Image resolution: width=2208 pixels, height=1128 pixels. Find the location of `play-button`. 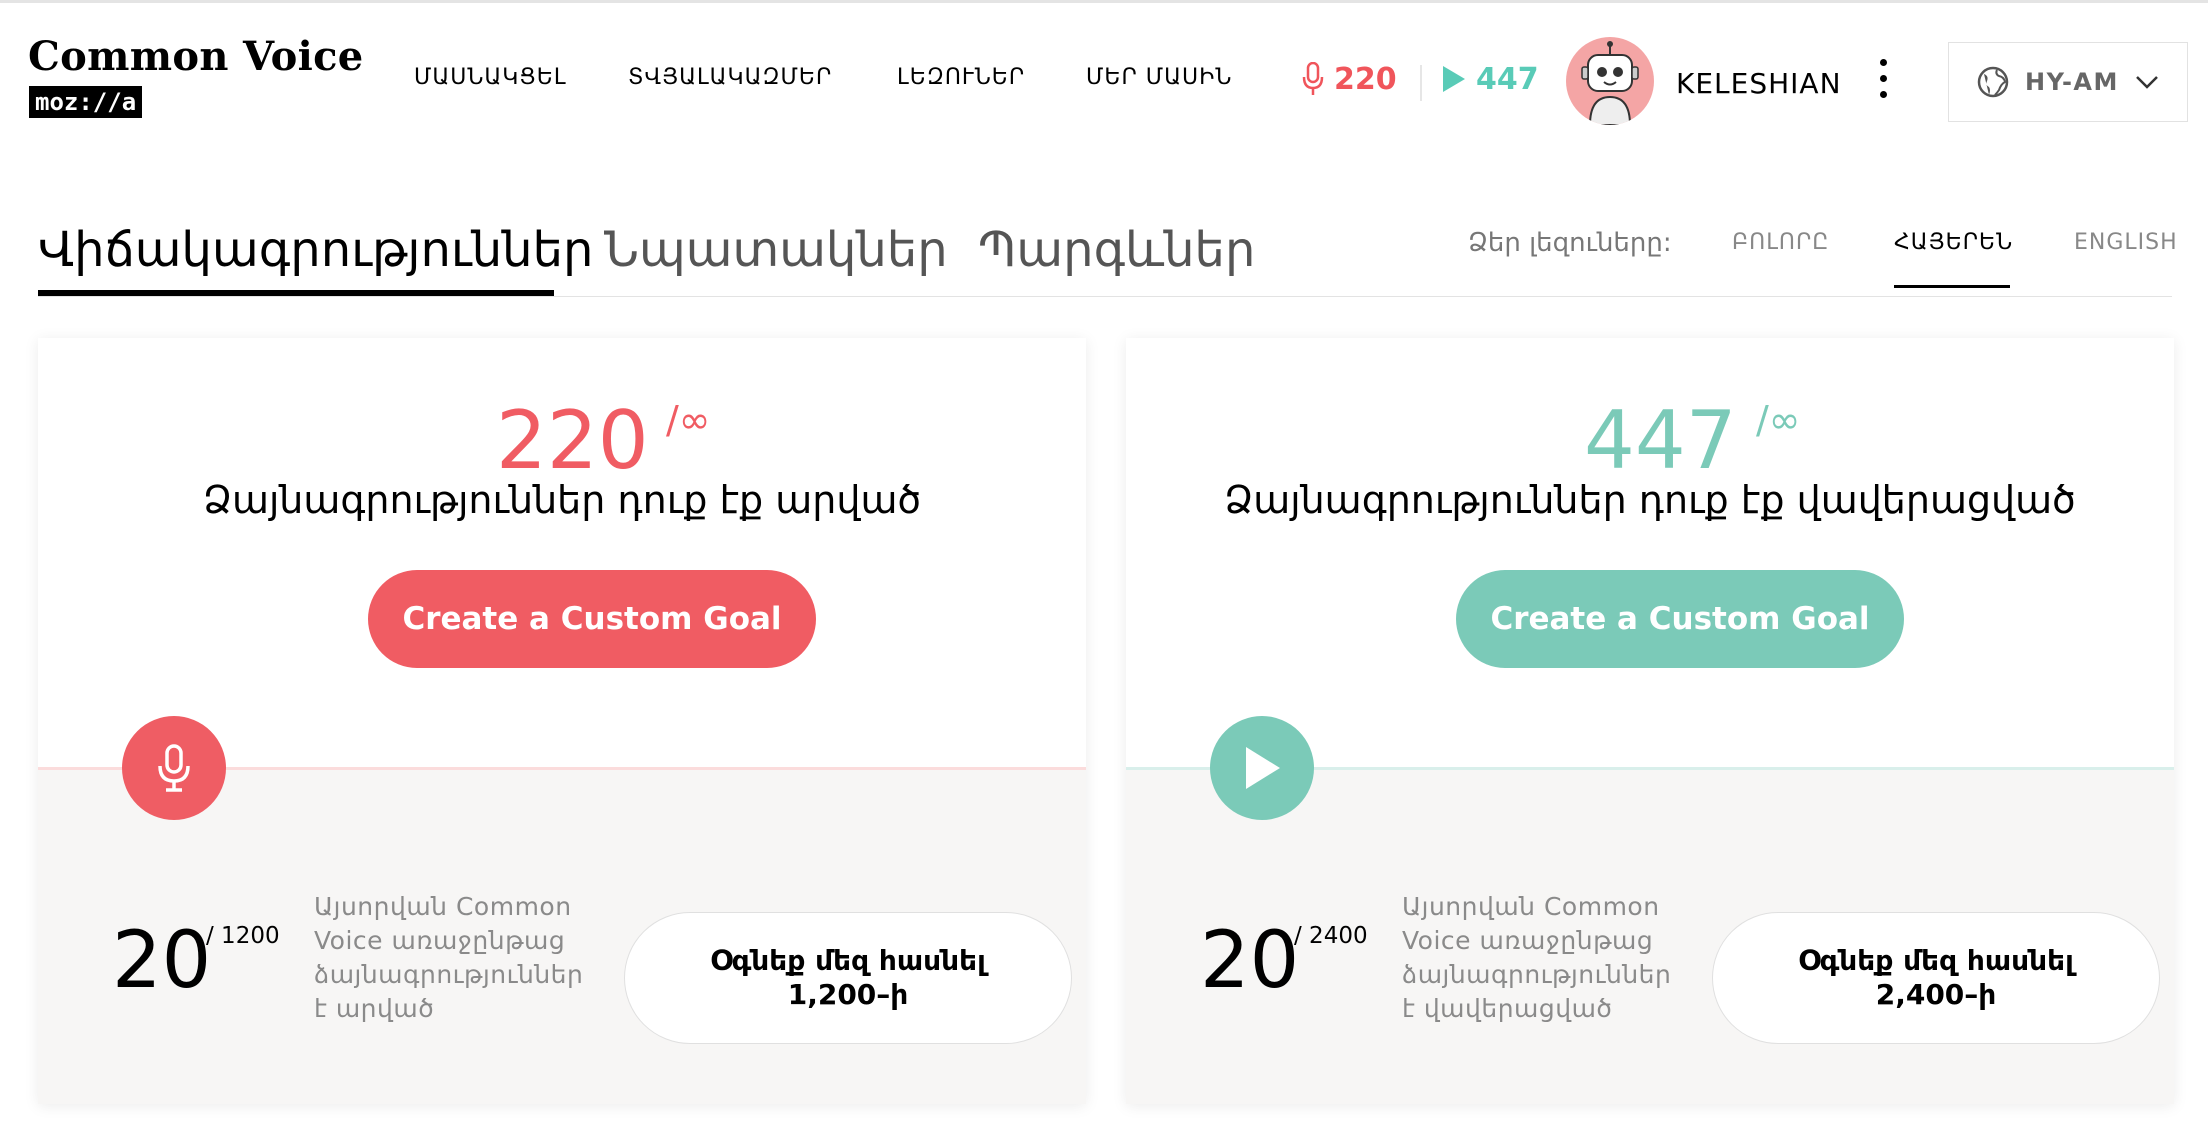

play-button is located at coordinates (1262, 768).